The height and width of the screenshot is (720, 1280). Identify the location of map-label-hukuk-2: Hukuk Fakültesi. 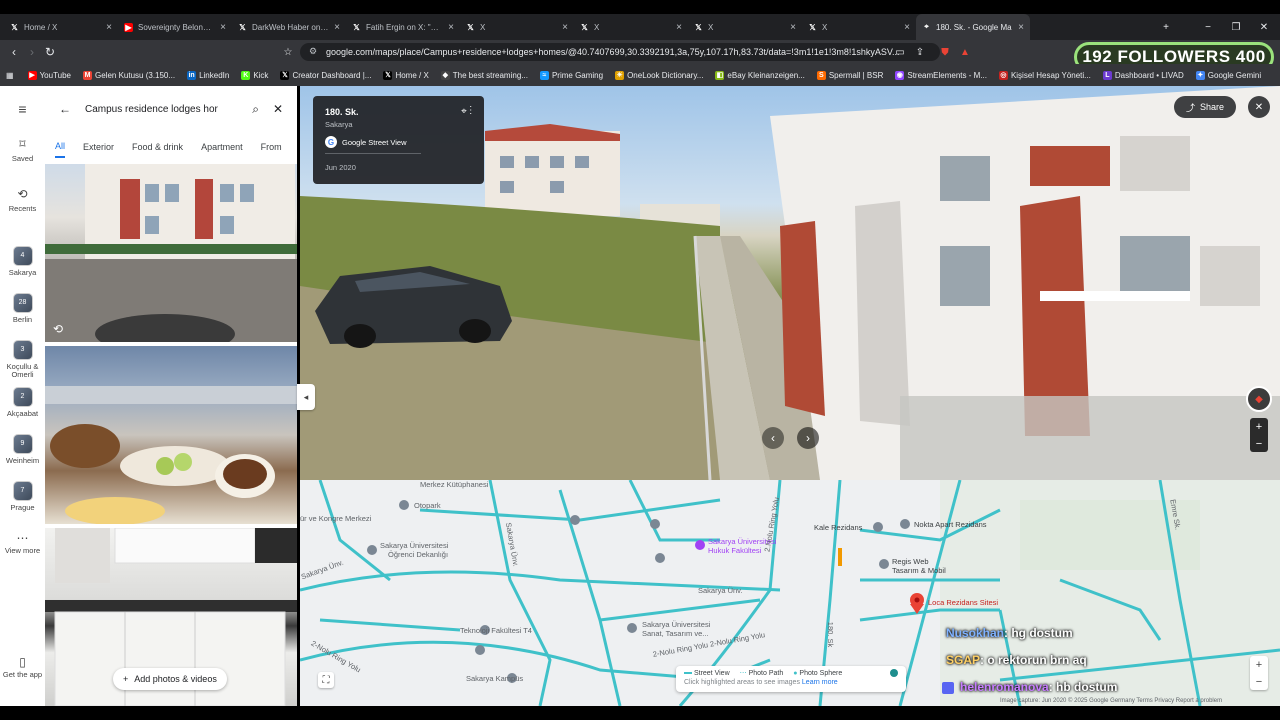
(734, 550).